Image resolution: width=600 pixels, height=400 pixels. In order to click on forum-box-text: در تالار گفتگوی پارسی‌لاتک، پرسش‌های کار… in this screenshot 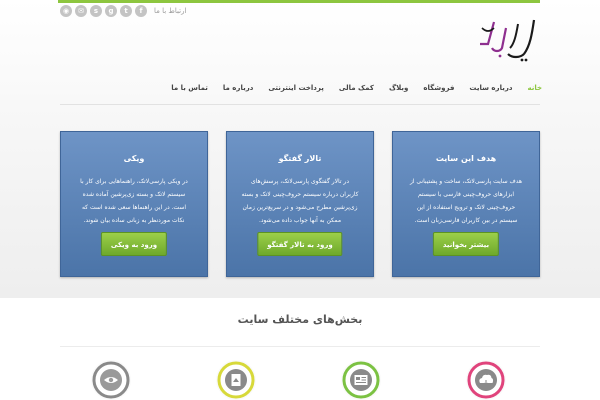, I will do `click(300, 201)`.